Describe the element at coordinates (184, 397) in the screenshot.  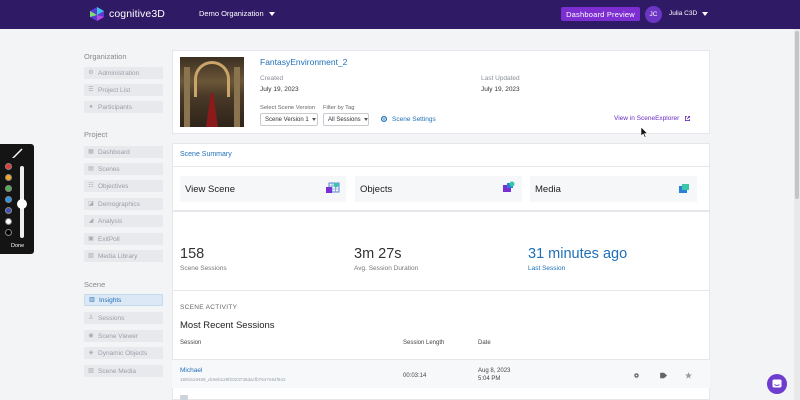
I see `next-row-partial` at that location.